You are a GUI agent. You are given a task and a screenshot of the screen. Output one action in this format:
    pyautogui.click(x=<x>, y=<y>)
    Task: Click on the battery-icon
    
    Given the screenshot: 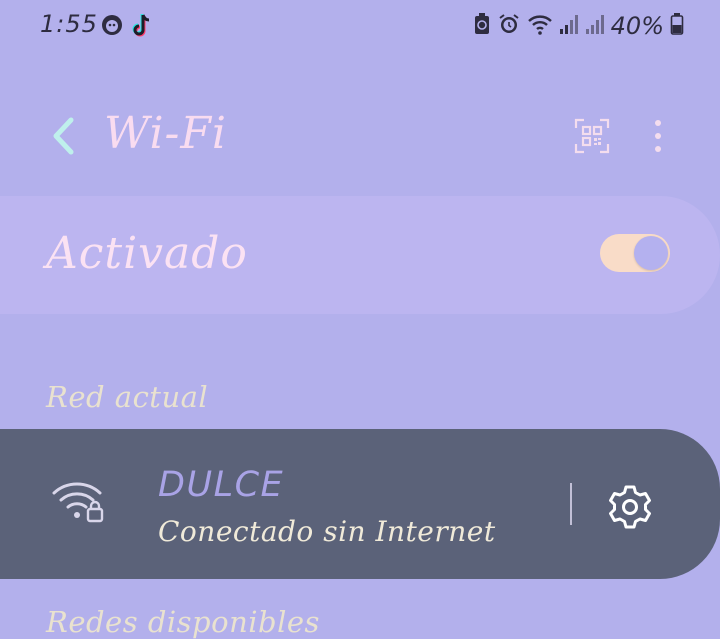 What is the action you would take?
    pyautogui.click(x=677, y=26)
    